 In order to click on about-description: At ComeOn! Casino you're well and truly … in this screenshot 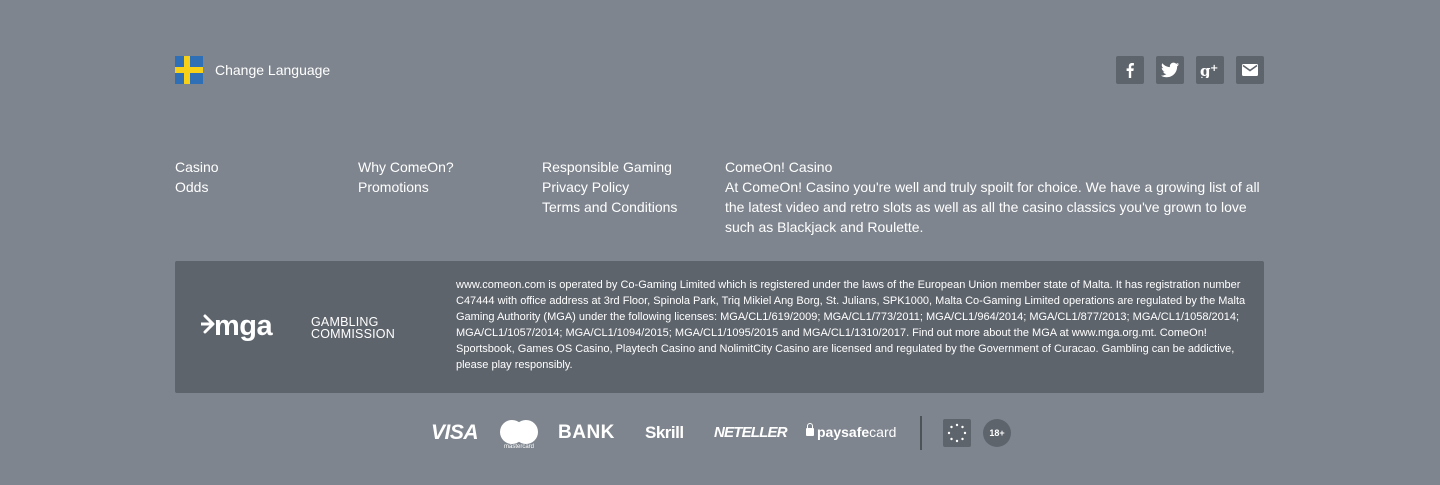, I will do `click(992, 207)`.